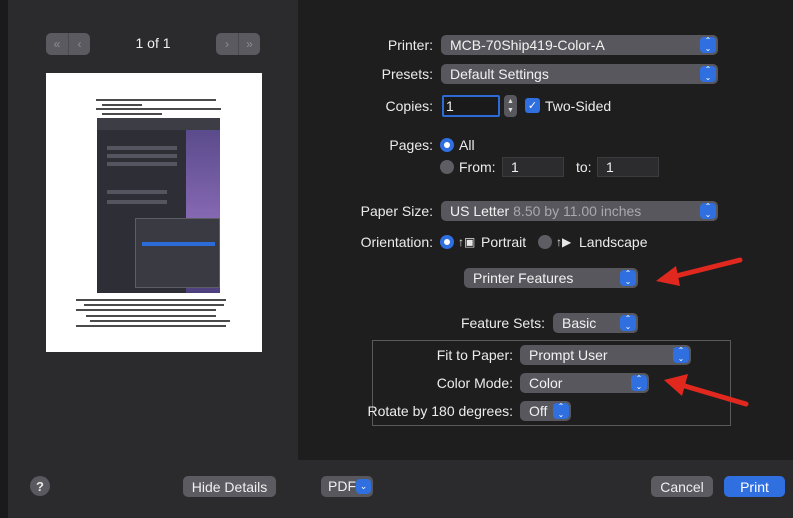 This screenshot has width=793, height=518. Describe the element at coordinates (474, 383) in the screenshot. I see `color-mode-label: Color Mode:` at that location.